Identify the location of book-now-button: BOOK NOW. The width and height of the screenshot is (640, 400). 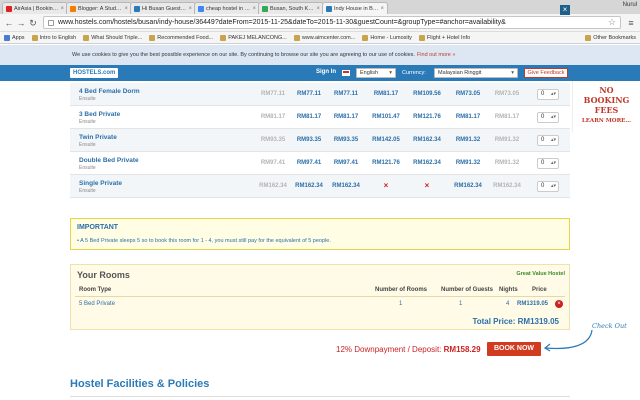
(514, 349).